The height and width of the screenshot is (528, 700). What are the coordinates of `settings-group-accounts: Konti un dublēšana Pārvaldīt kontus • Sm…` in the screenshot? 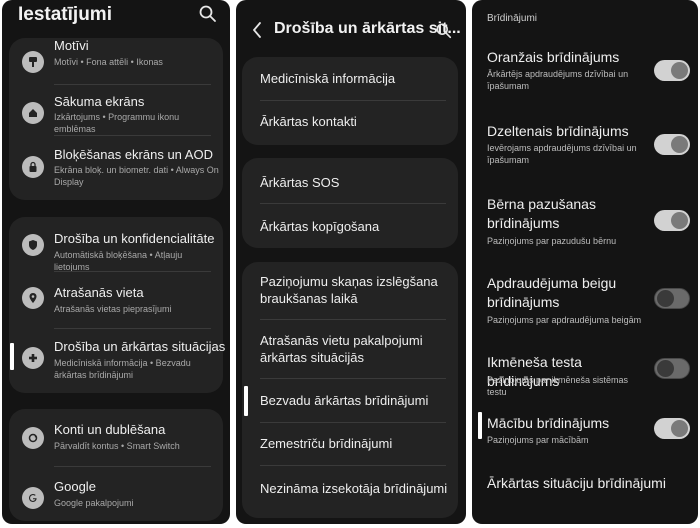 It's located at (116, 465).